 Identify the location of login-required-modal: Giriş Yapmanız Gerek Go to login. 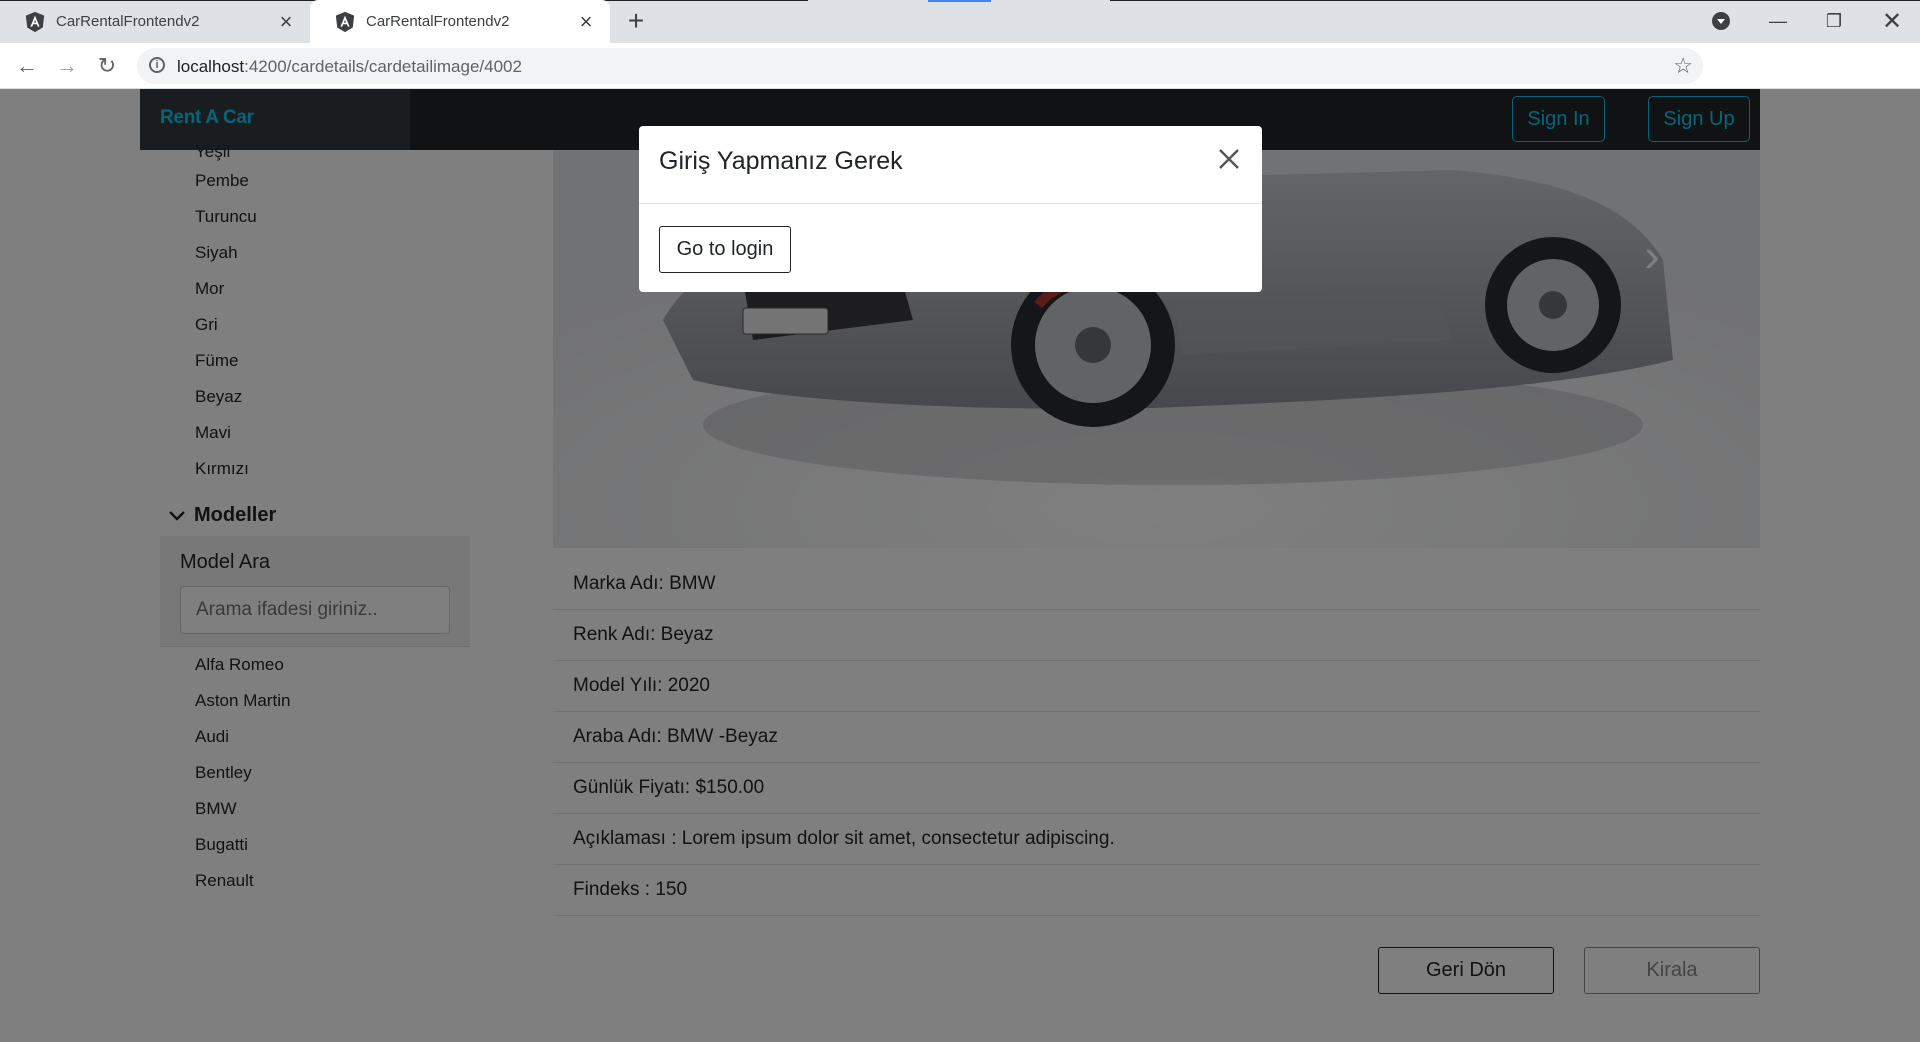
(950, 209).